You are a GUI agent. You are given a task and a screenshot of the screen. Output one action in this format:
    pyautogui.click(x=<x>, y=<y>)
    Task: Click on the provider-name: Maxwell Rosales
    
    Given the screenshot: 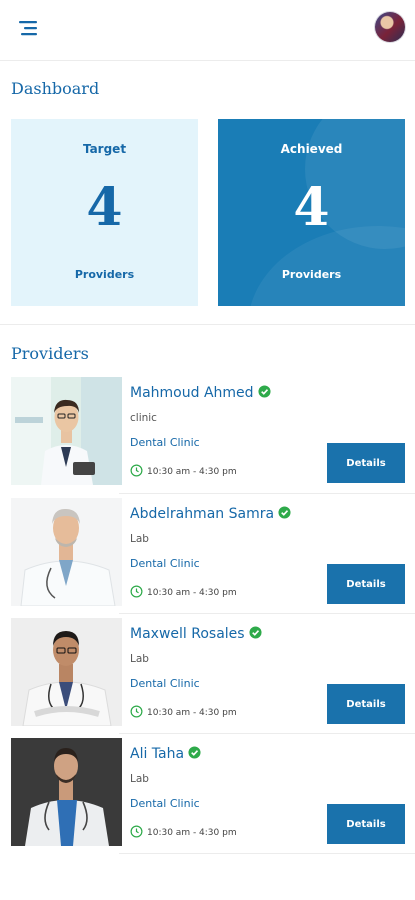 What is the action you would take?
    pyautogui.click(x=196, y=634)
    